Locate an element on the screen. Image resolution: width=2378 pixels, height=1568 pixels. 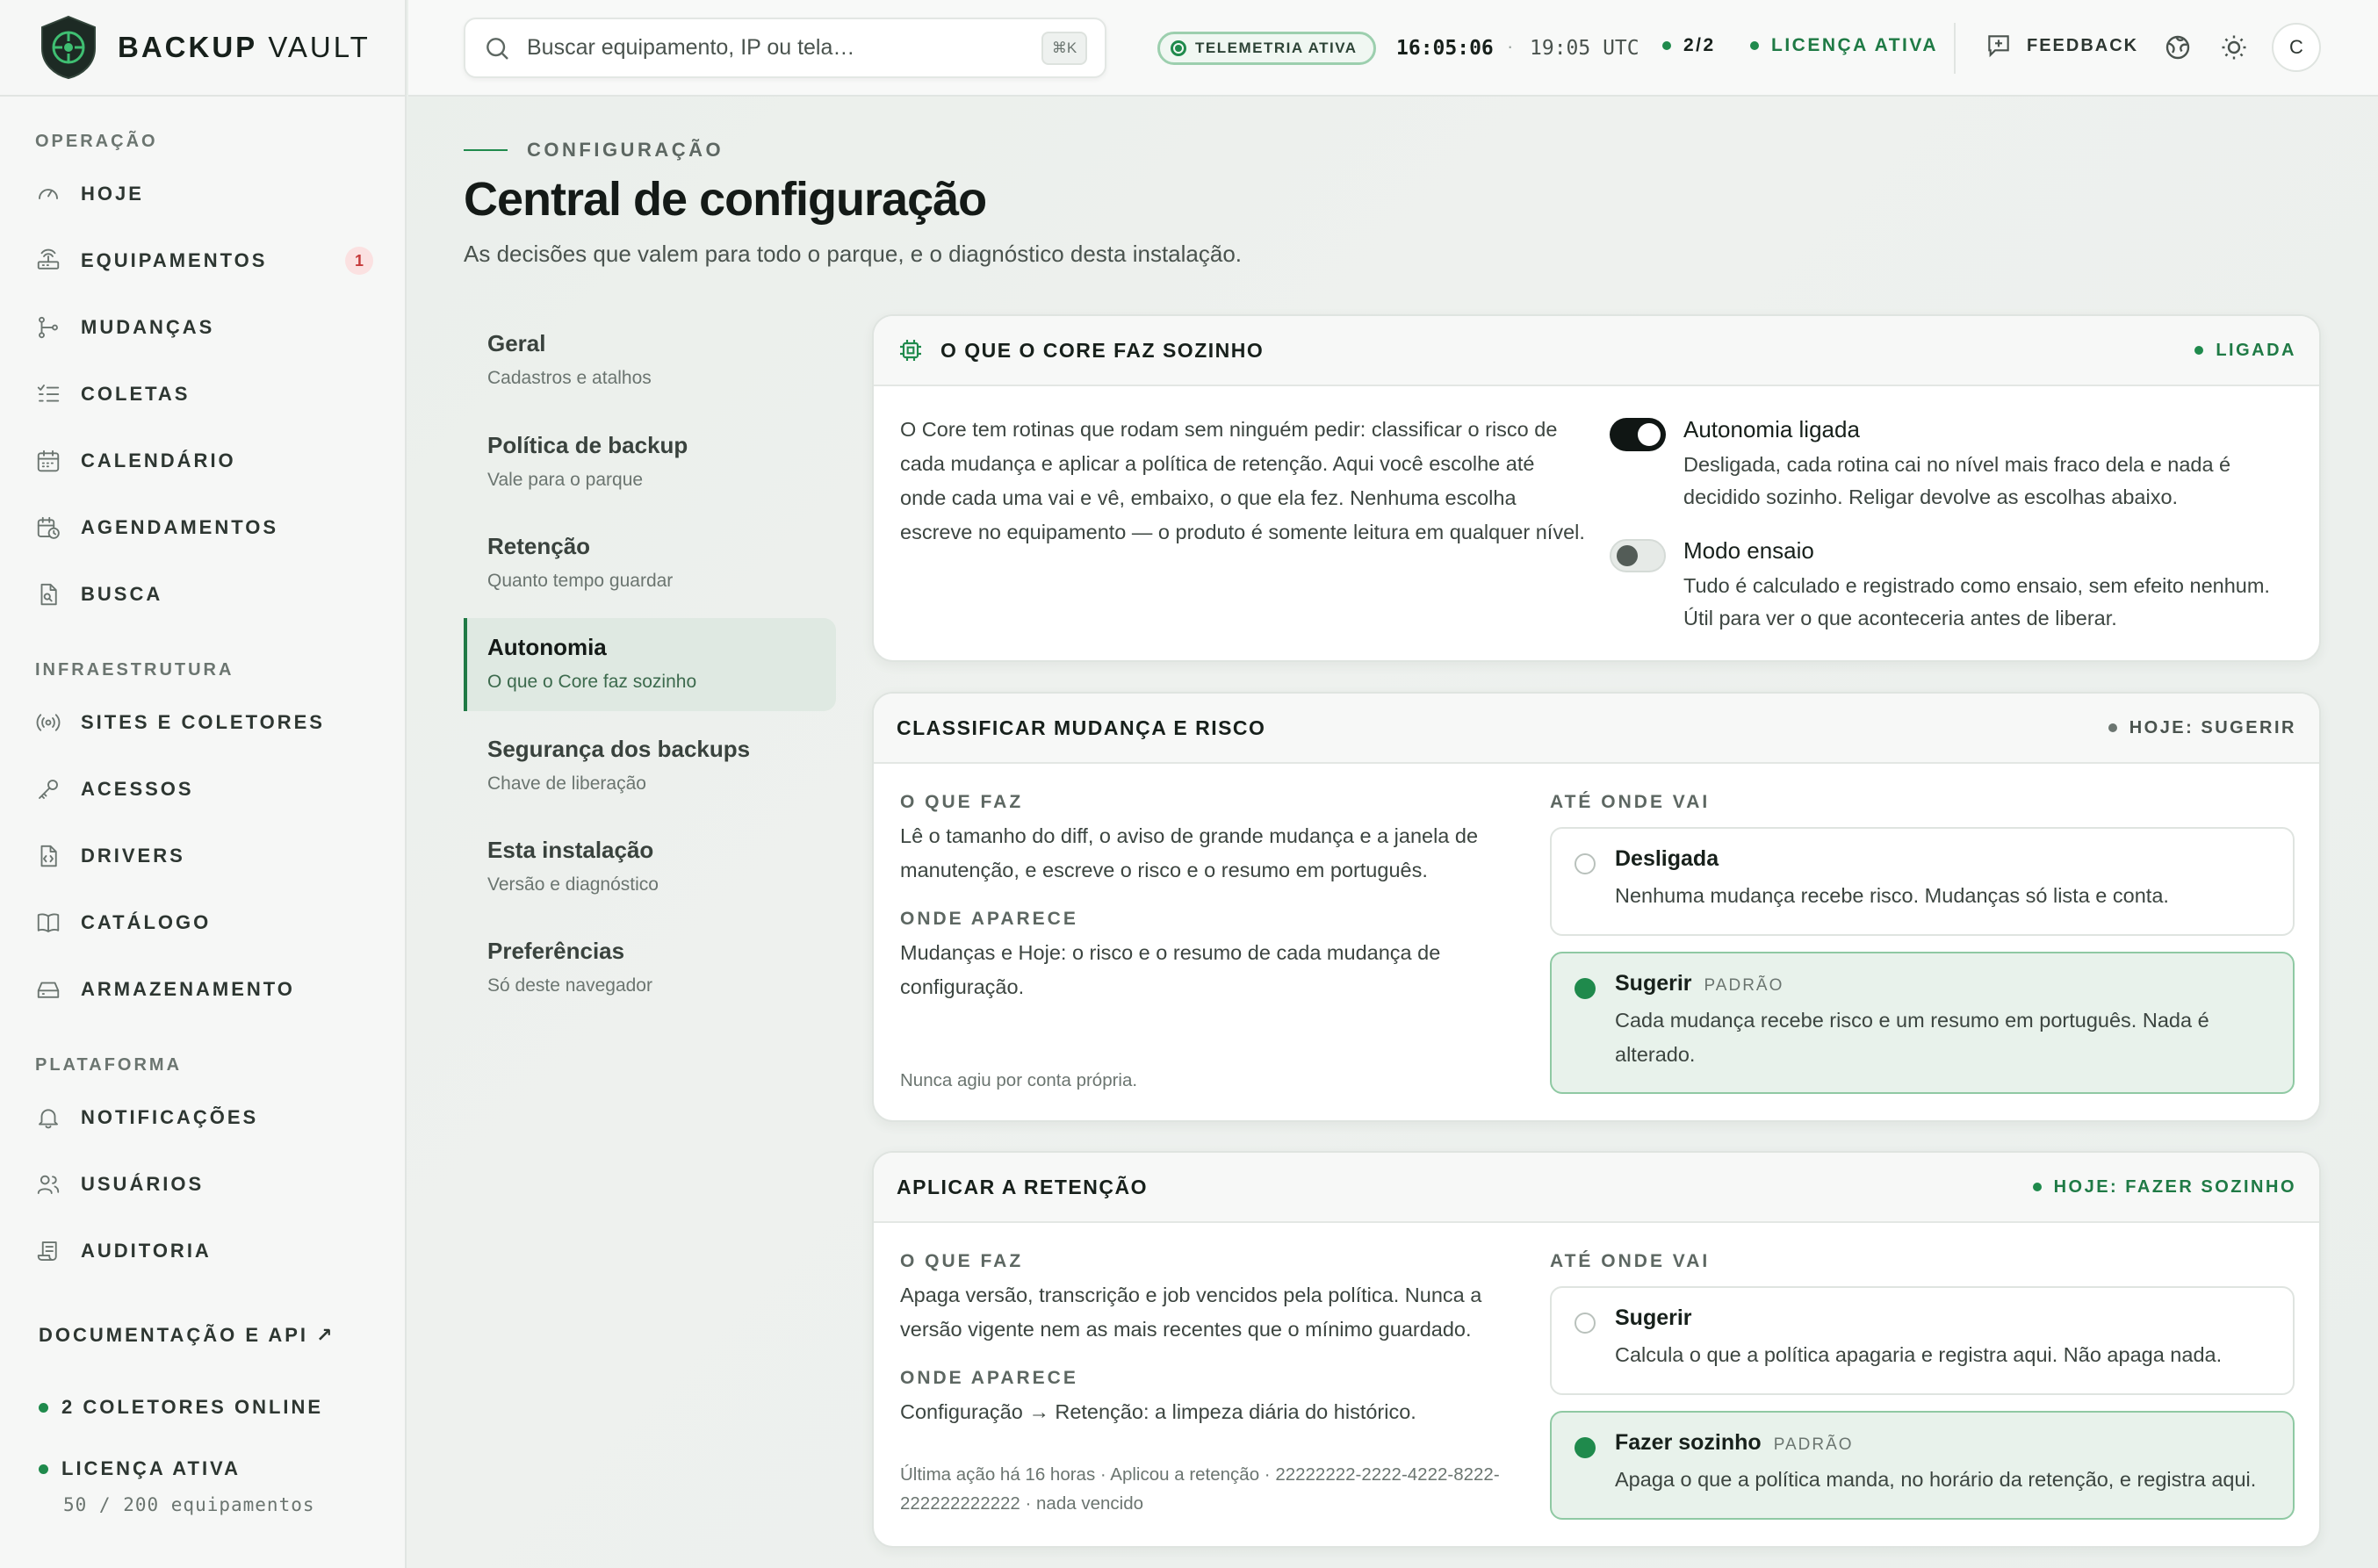
sidebar-item-notificacoes: NOTIFICAÇÕES is located at coordinates (204, 1118).